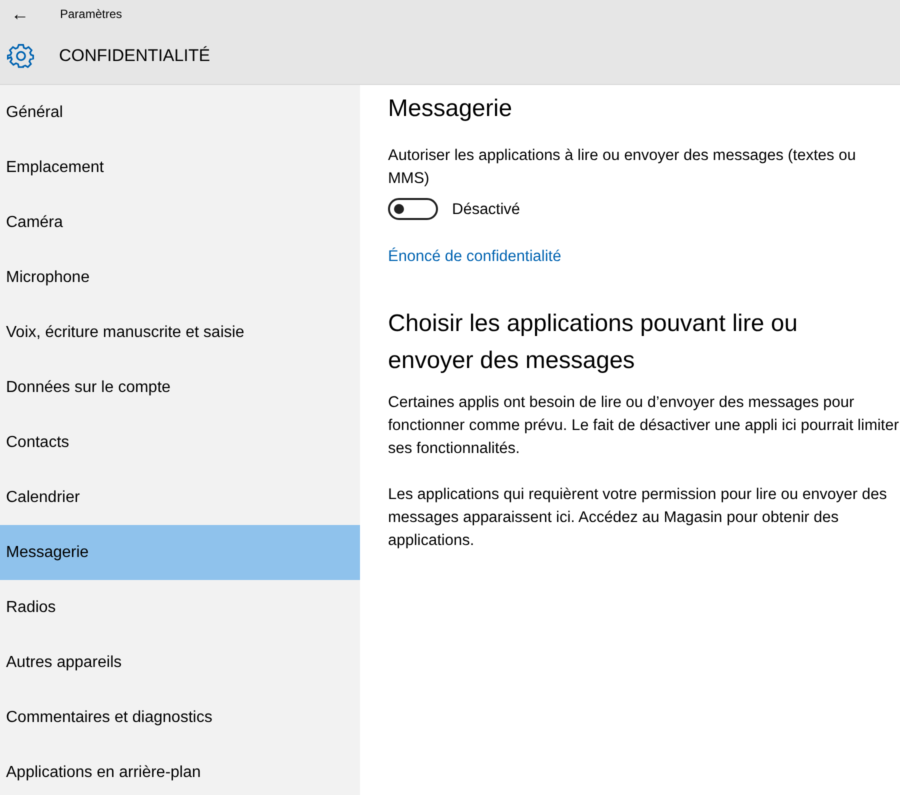 This screenshot has height=795, width=900. What do you see at coordinates (180, 442) in the screenshot?
I see `sidebar-item: Contacts` at bounding box center [180, 442].